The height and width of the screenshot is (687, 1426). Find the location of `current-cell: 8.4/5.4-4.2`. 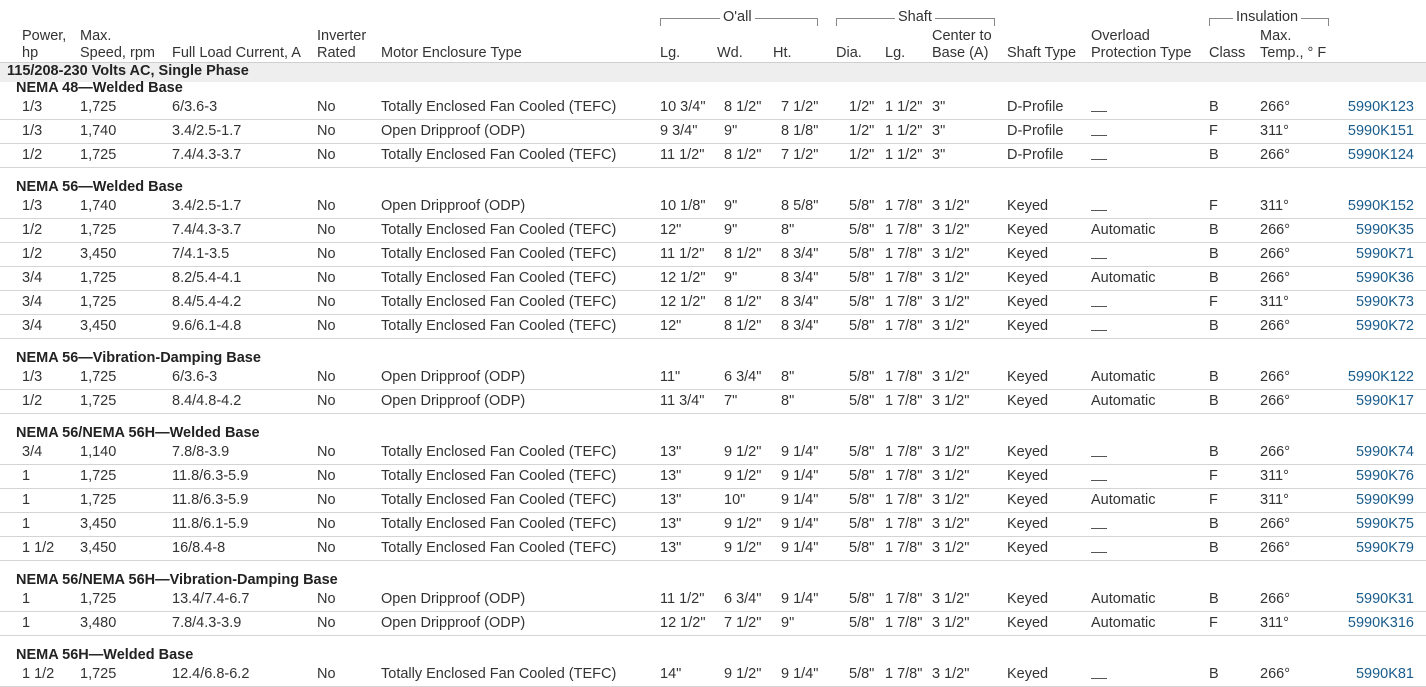

current-cell: 8.4/5.4-4.2 is located at coordinates (207, 302).